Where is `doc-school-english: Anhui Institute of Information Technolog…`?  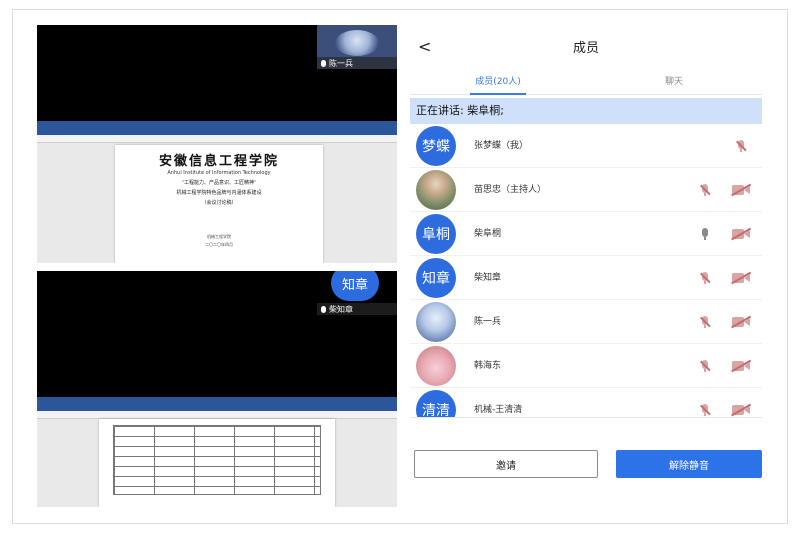 doc-school-english: Anhui Institute of Information Technolog… is located at coordinates (219, 173).